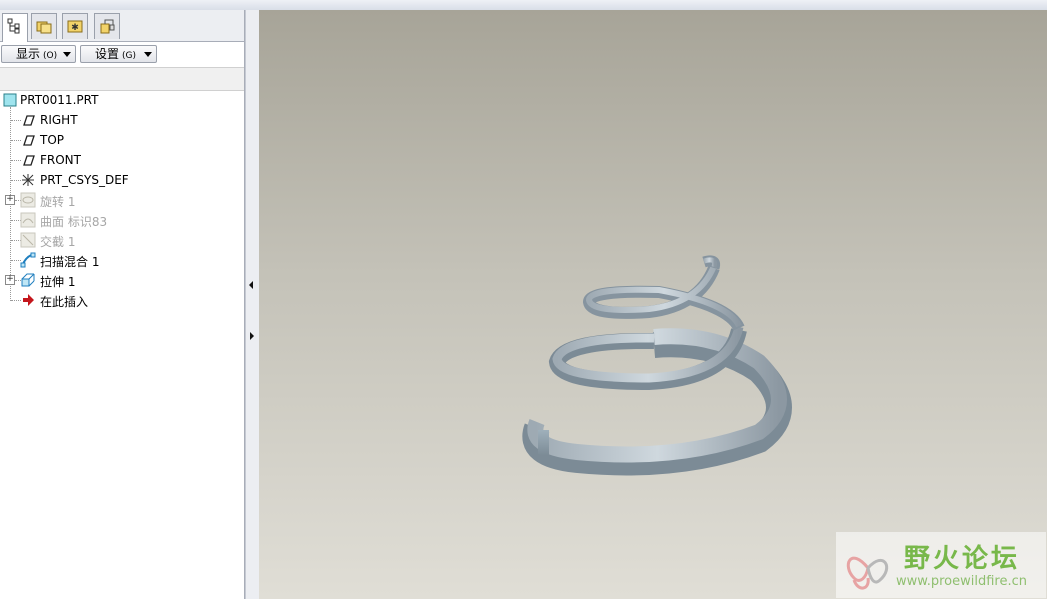 This screenshot has height=599, width=1047. Describe the element at coordinates (122, 200) in the screenshot. I see `tree-item-revolve: + 旋转 1` at that location.